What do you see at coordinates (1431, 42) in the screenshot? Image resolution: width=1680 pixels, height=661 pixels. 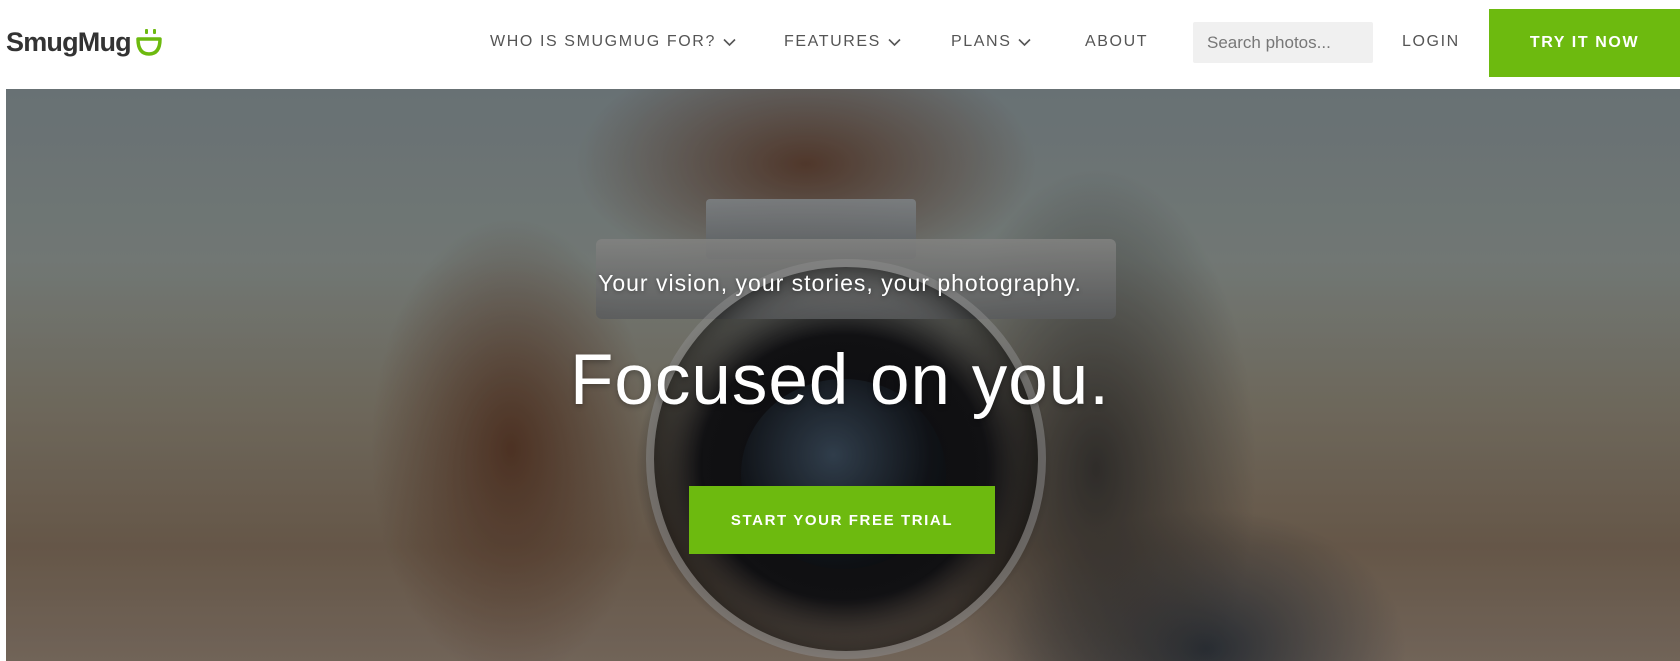 I see `login-link: LOGIN` at bounding box center [1431, 42].